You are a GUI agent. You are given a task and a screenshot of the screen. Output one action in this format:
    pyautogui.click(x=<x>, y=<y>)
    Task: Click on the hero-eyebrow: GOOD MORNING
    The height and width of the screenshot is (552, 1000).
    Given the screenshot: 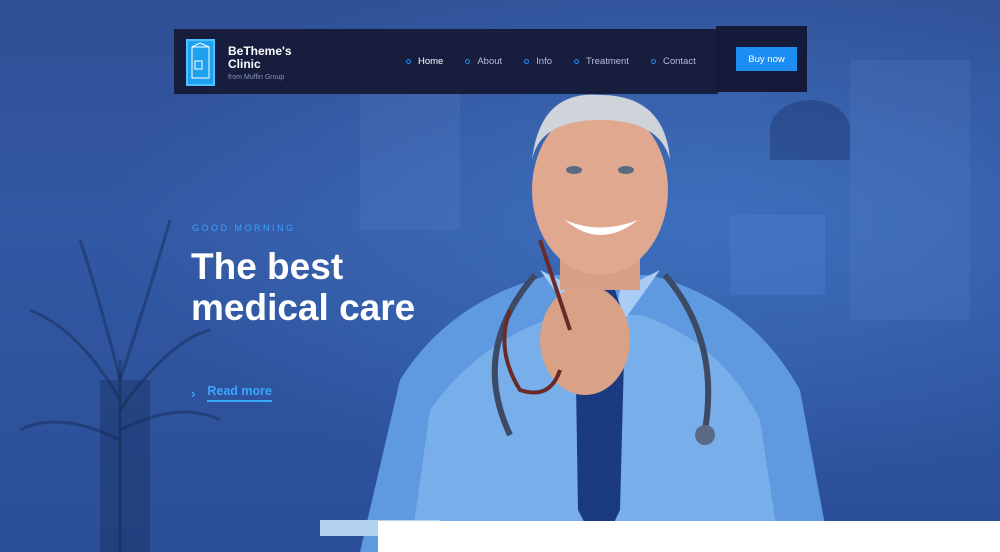 What is the action you would take?
    pyautogui.click(x=244, y=228)
    